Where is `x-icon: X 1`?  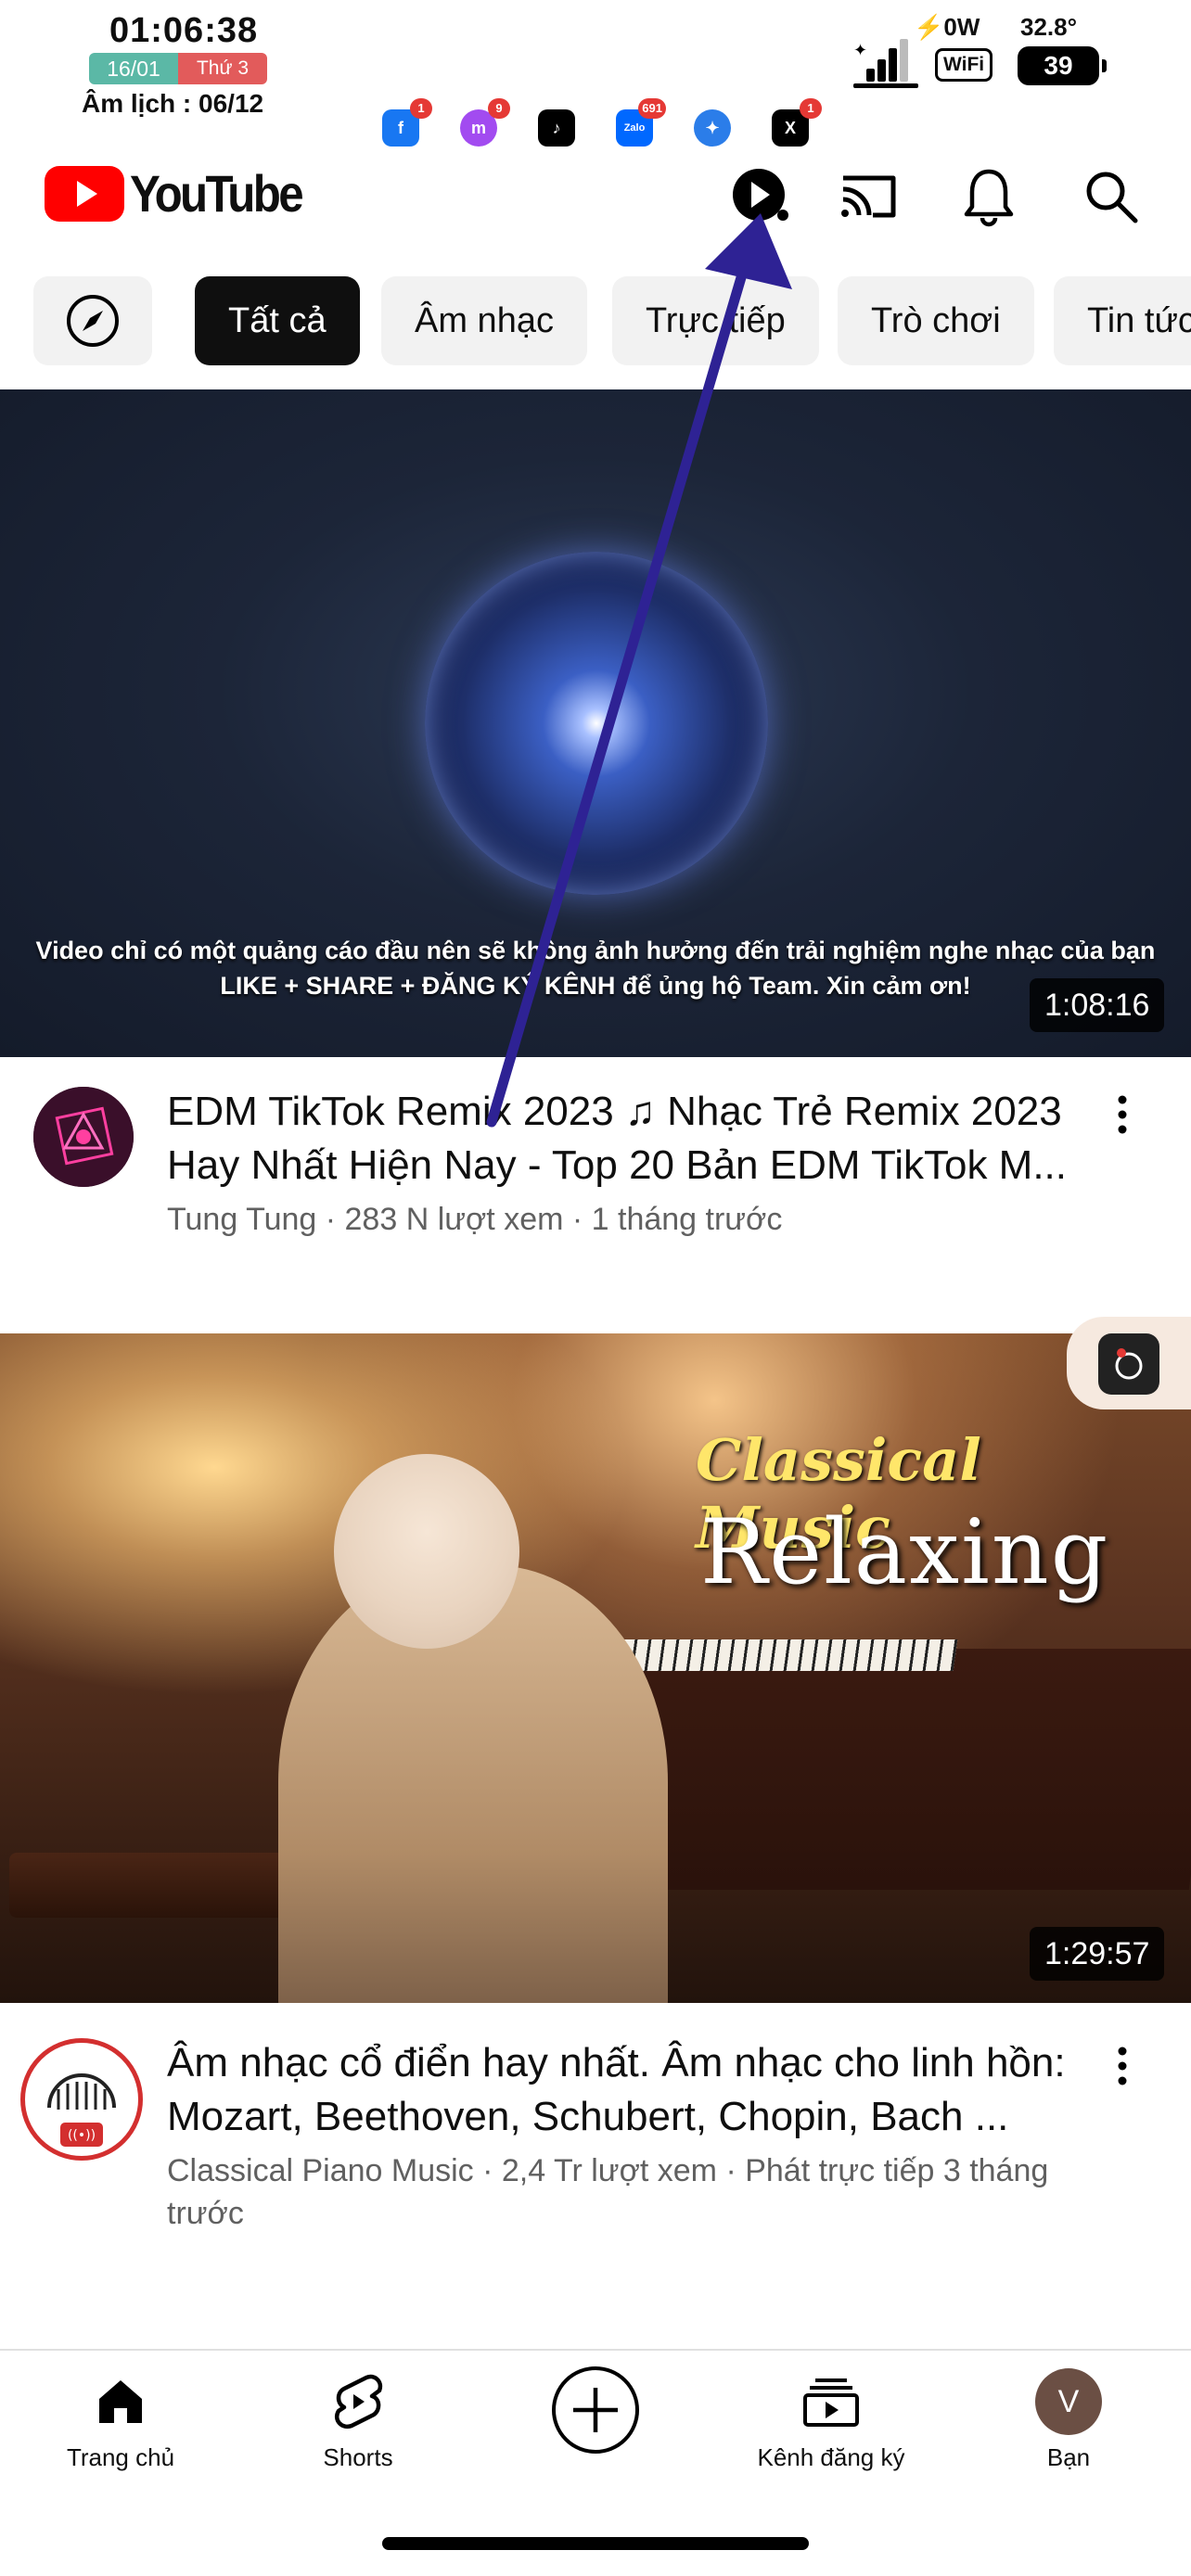
x-icon: X 1 is located at coordinates (797, 122).